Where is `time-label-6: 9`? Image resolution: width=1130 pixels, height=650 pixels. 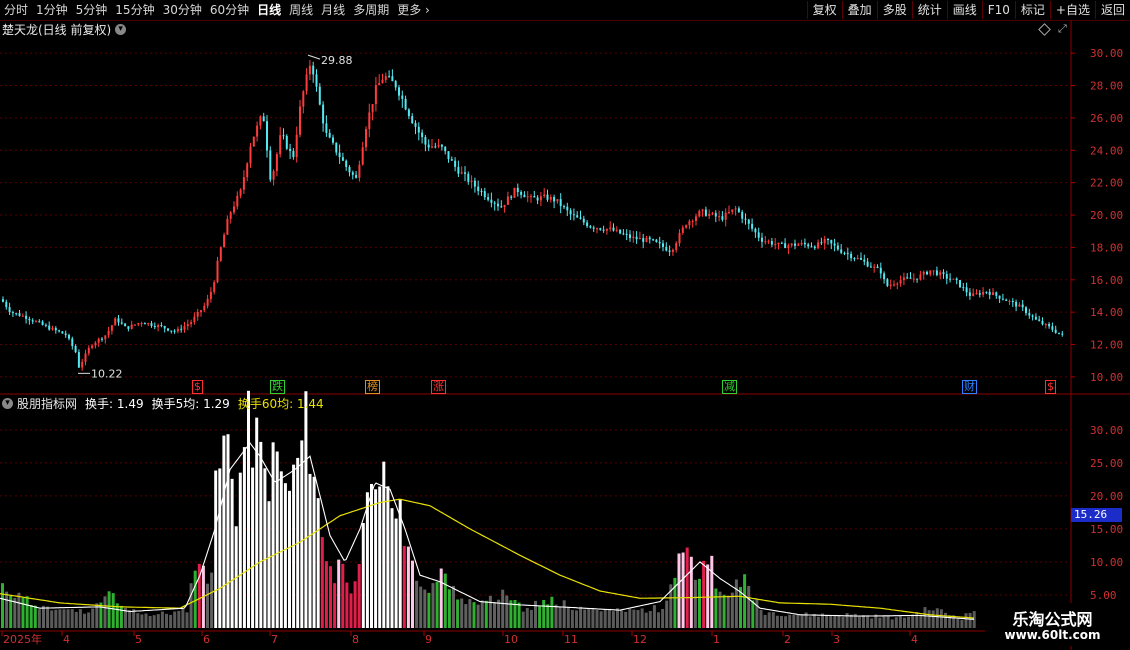
time-label-6: 9 is located at coordinates (428, 639).